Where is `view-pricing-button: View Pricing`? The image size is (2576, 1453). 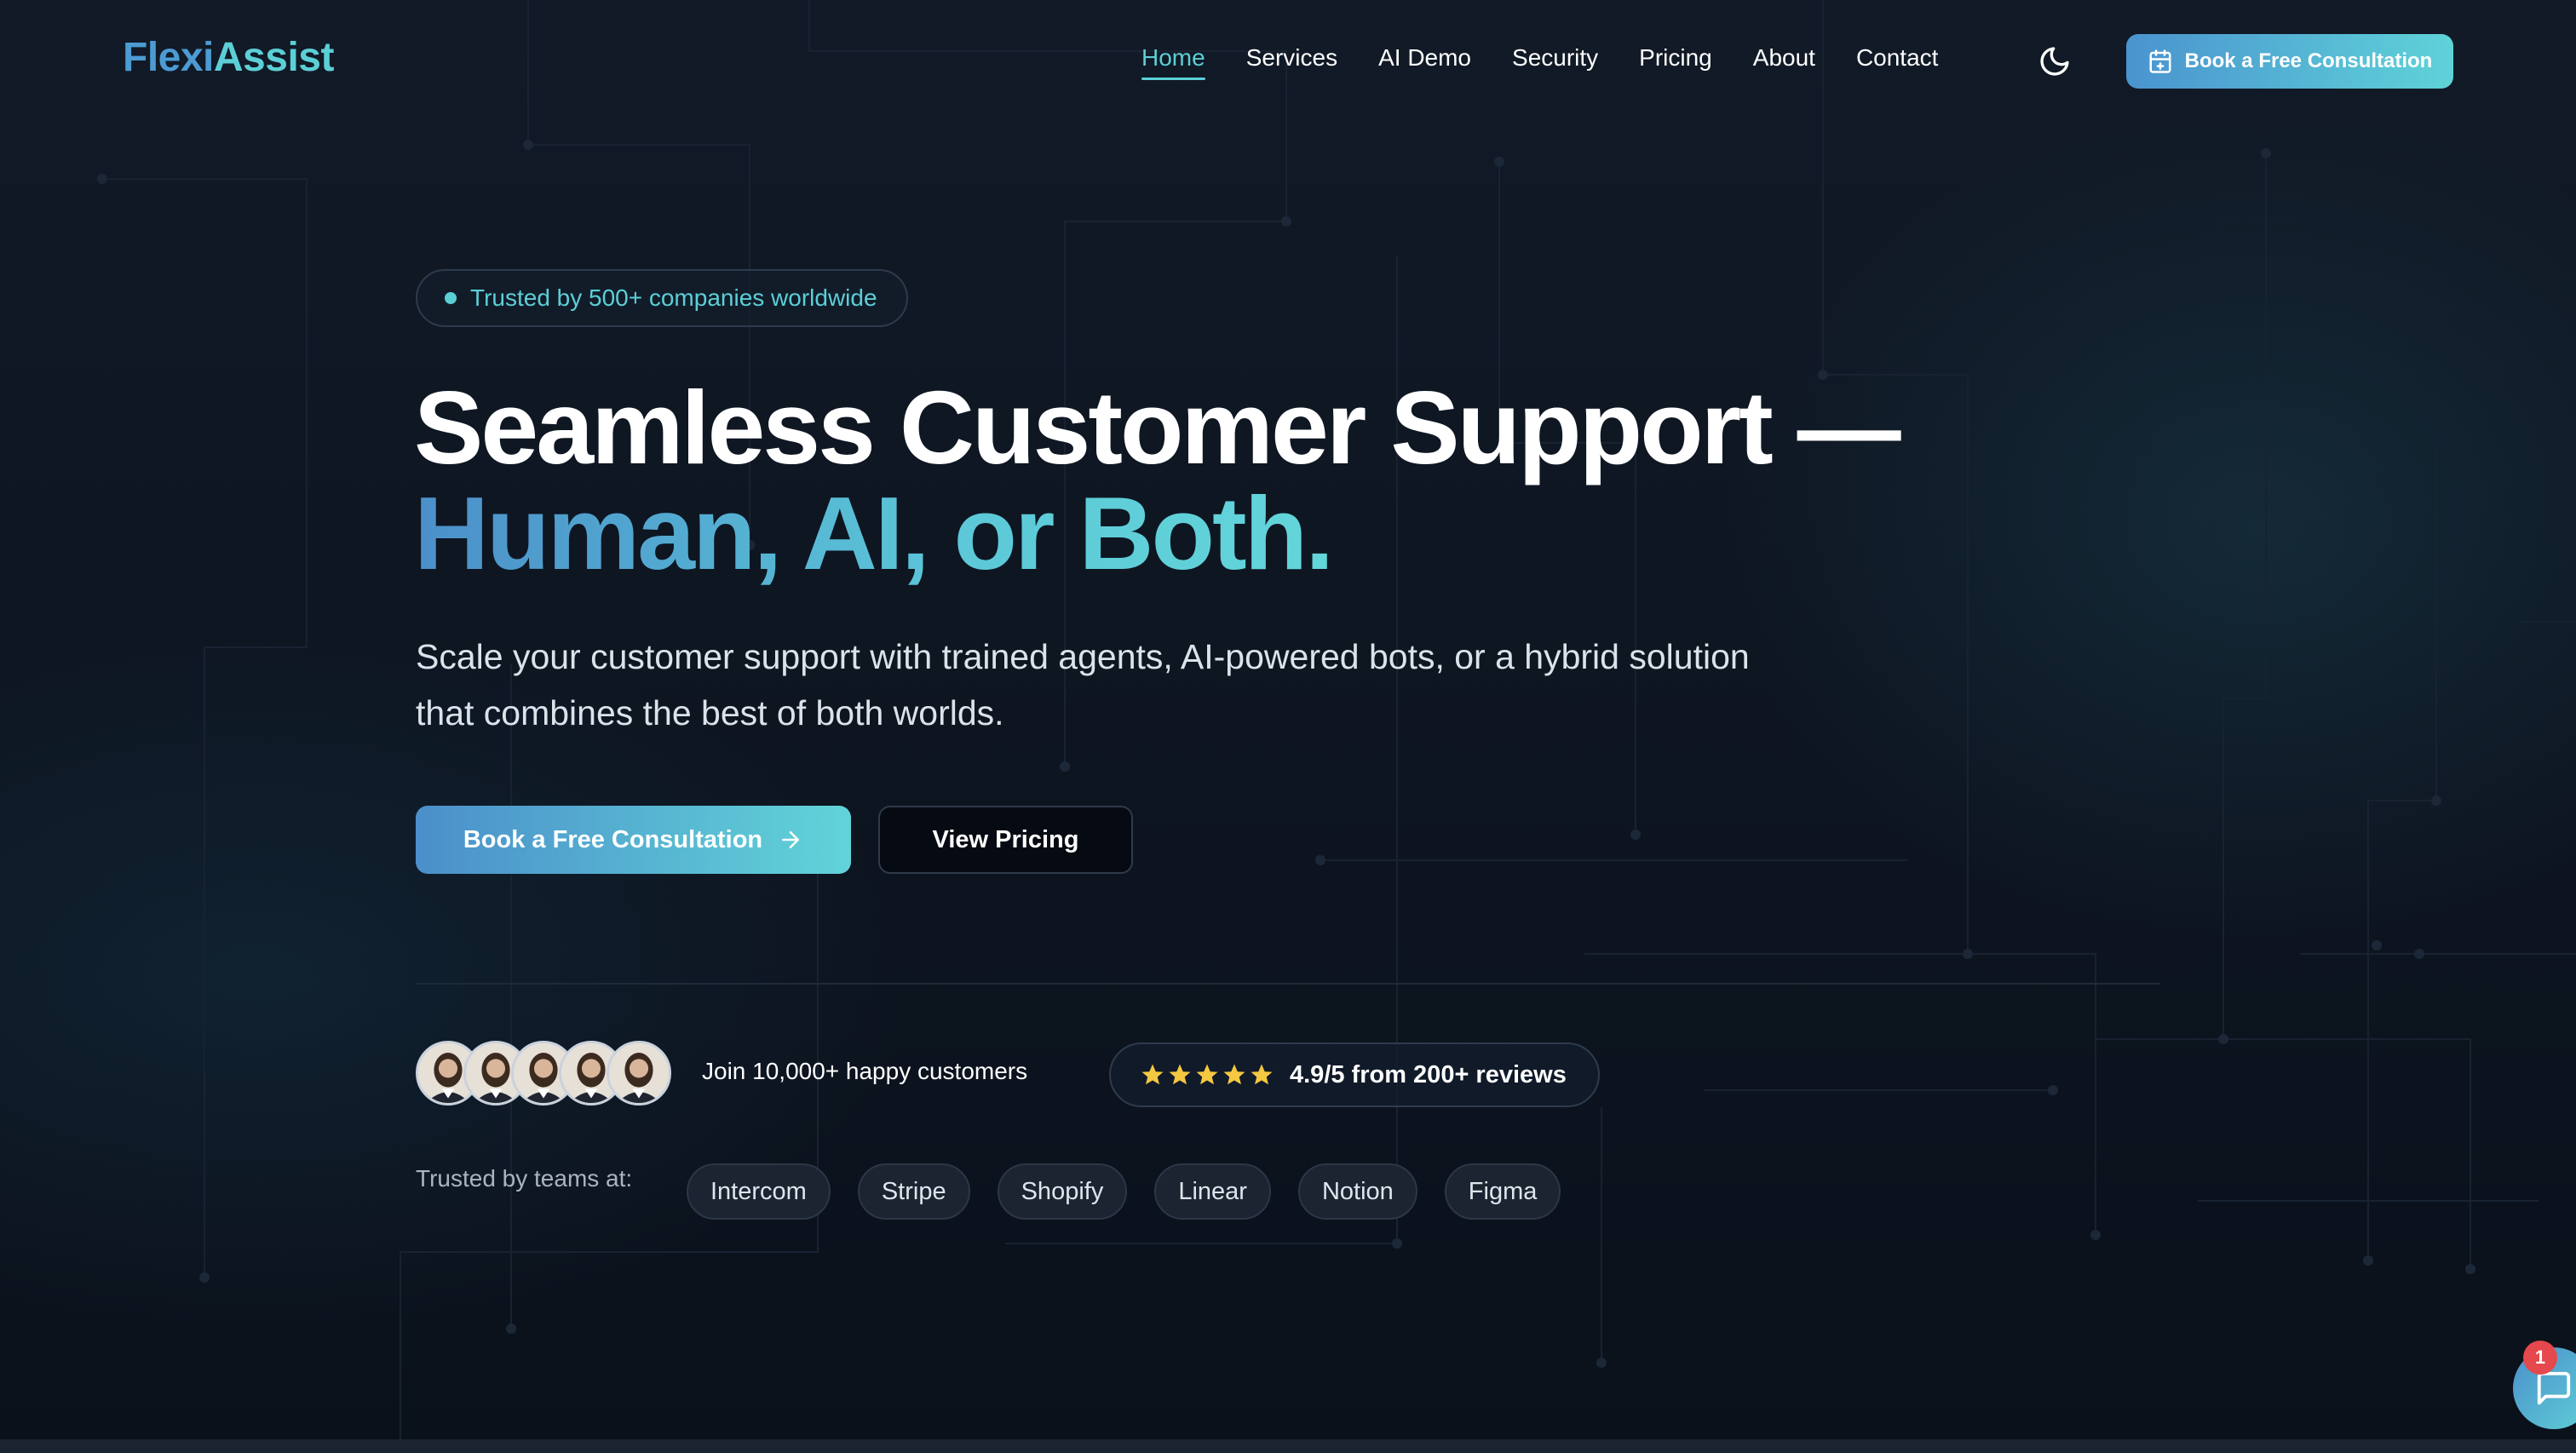 view-pricing-button: View Pricing is located at coordinates (1006, 840).